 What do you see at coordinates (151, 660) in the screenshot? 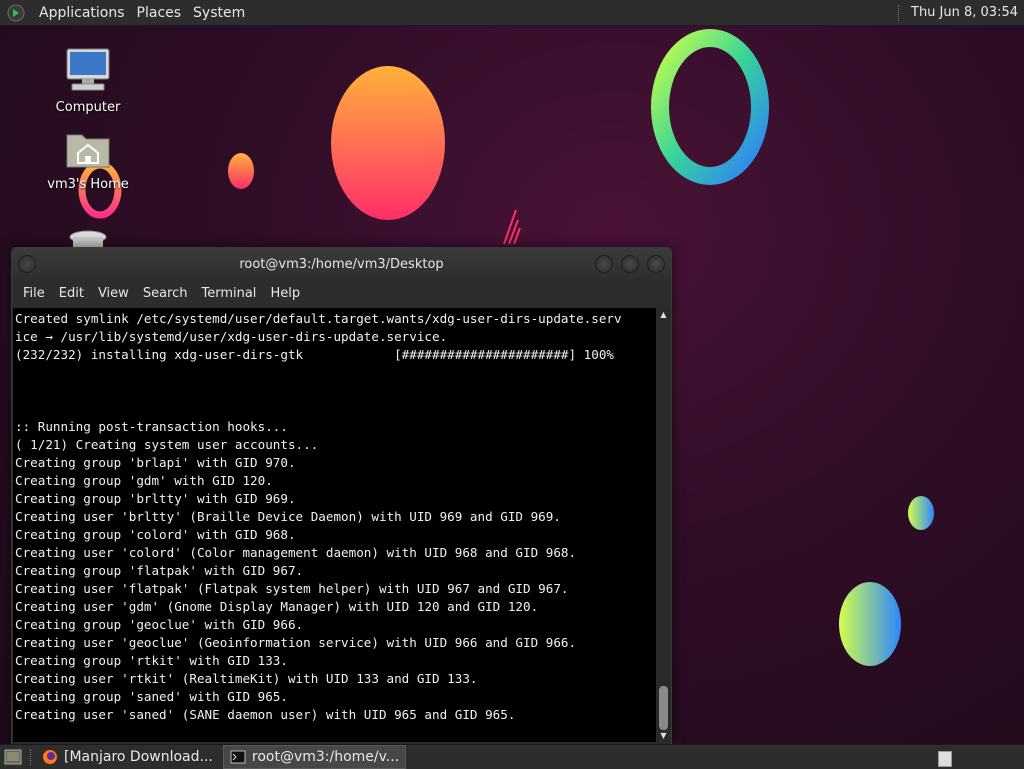
I see `terminal-line: Creating group 'rtkit' with GID 133.` at bounding box center [151, 660].